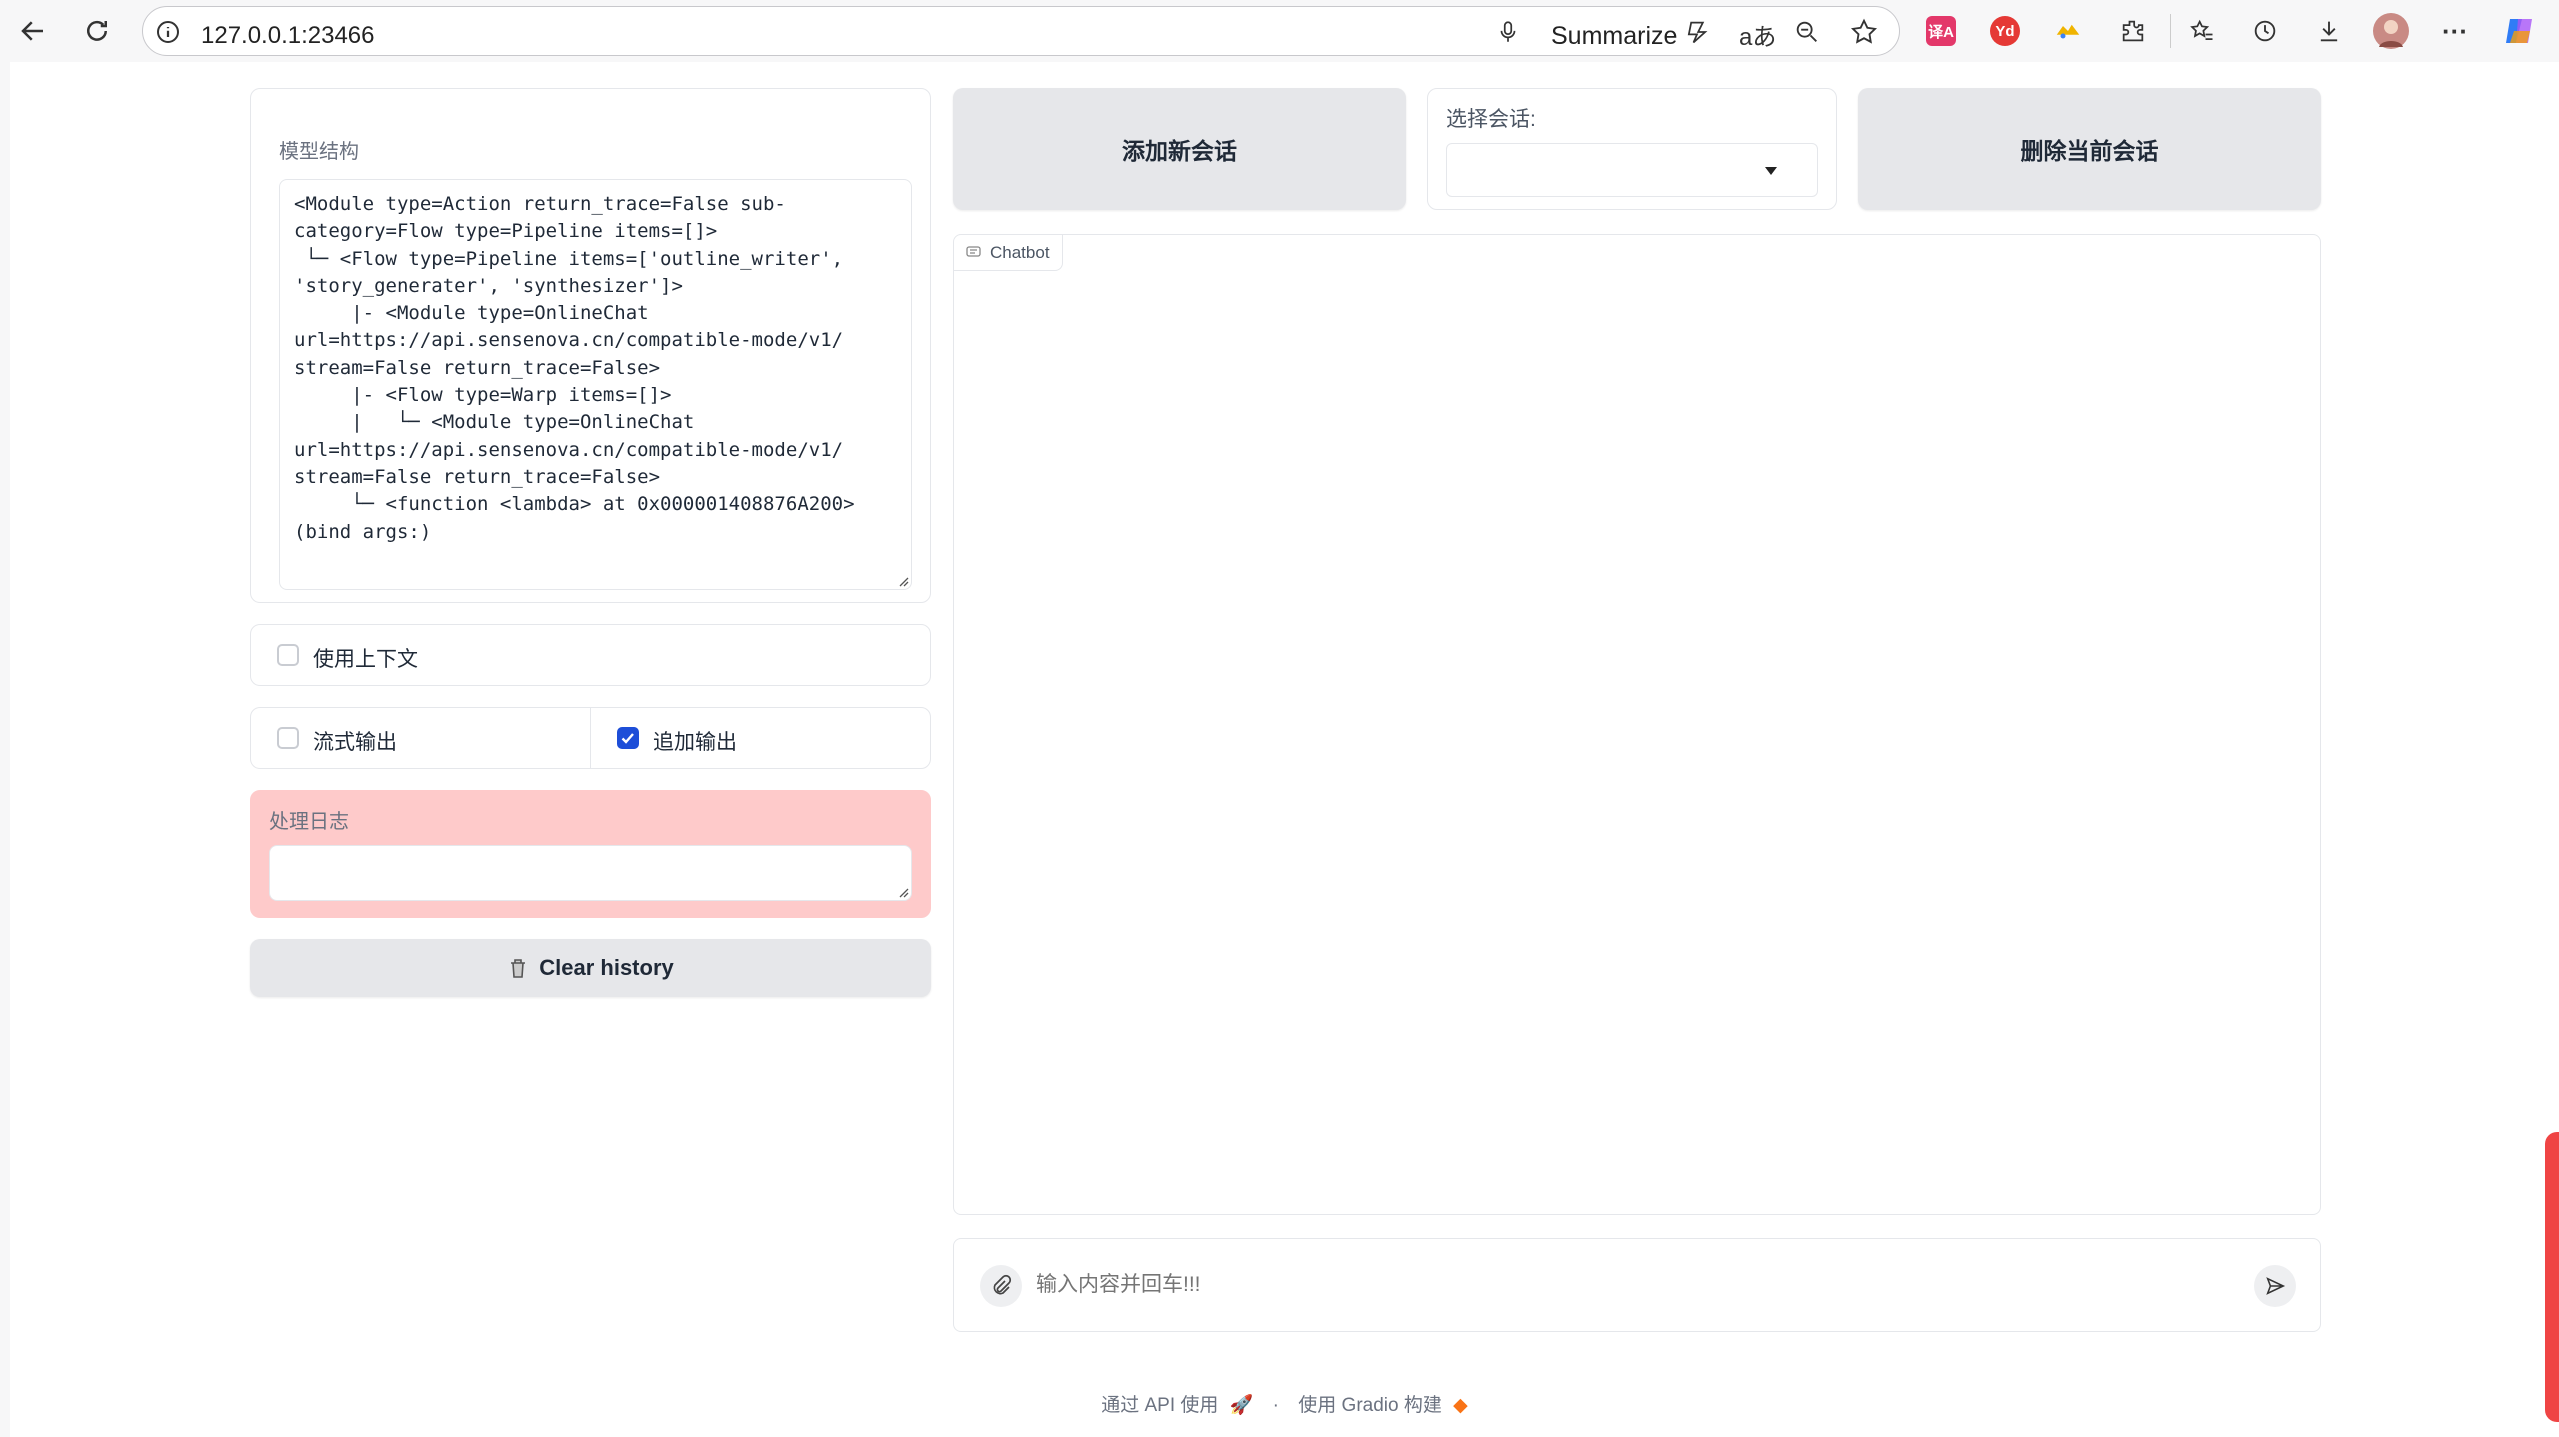 This screenshot has width=2559, height=1437. I want to click on use-context-checkbox, so click(288, 655).